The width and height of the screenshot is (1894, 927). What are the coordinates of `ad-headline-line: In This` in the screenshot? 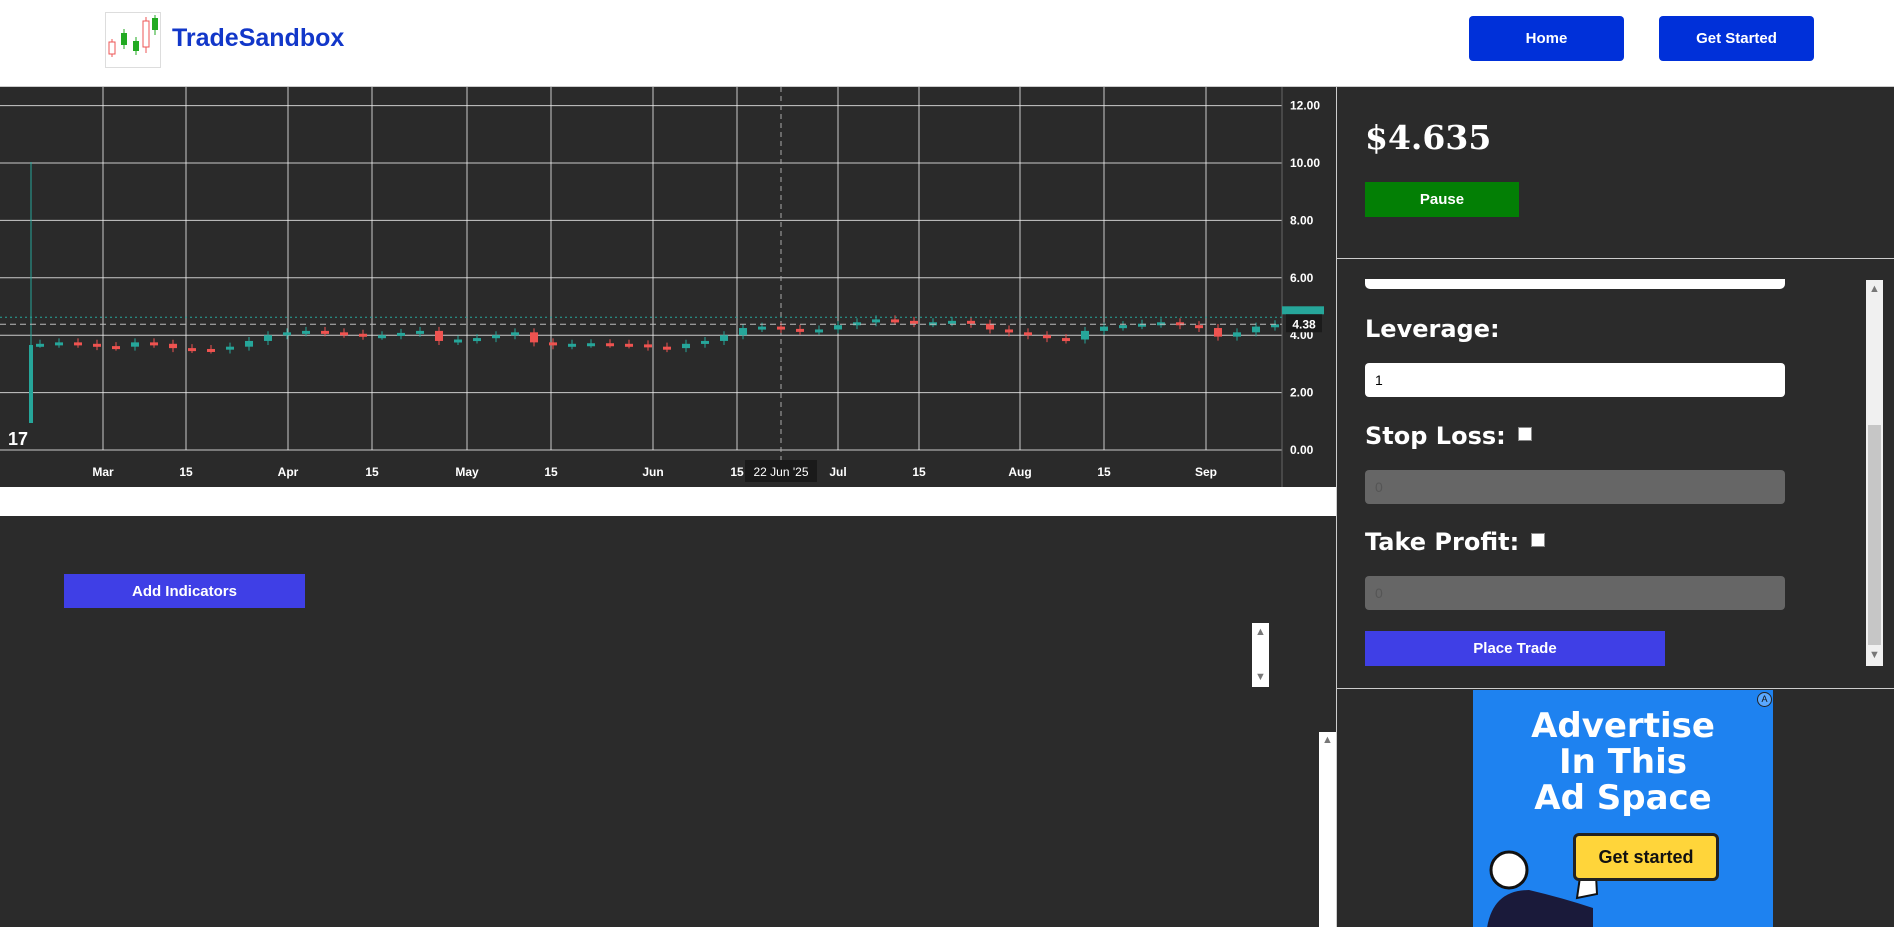 It's located at (1623, 762).